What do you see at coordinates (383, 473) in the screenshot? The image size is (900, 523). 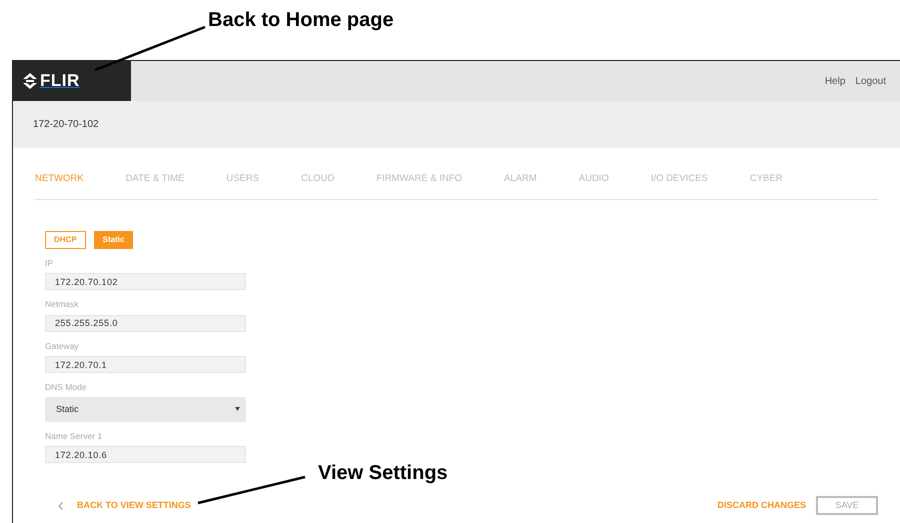 I see `callout-label: View Settings` at bounding box center [383, 473].